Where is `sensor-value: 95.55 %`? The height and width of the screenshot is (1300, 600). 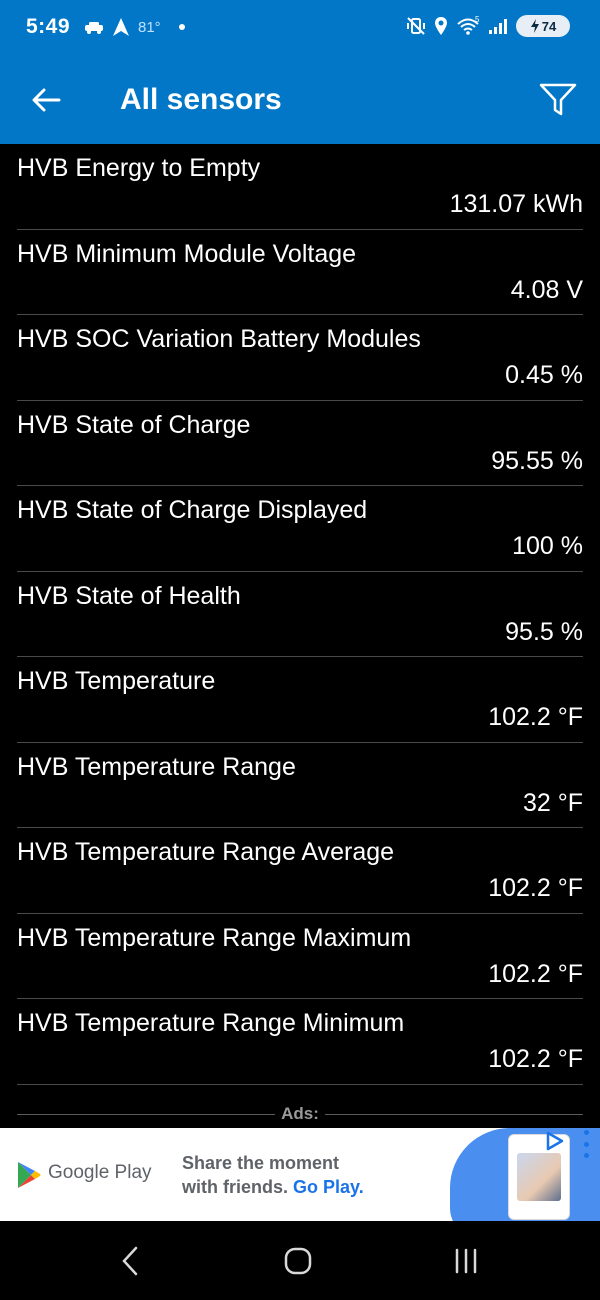 sensor-value: 95.55 % is located at coordinates (537, 460).